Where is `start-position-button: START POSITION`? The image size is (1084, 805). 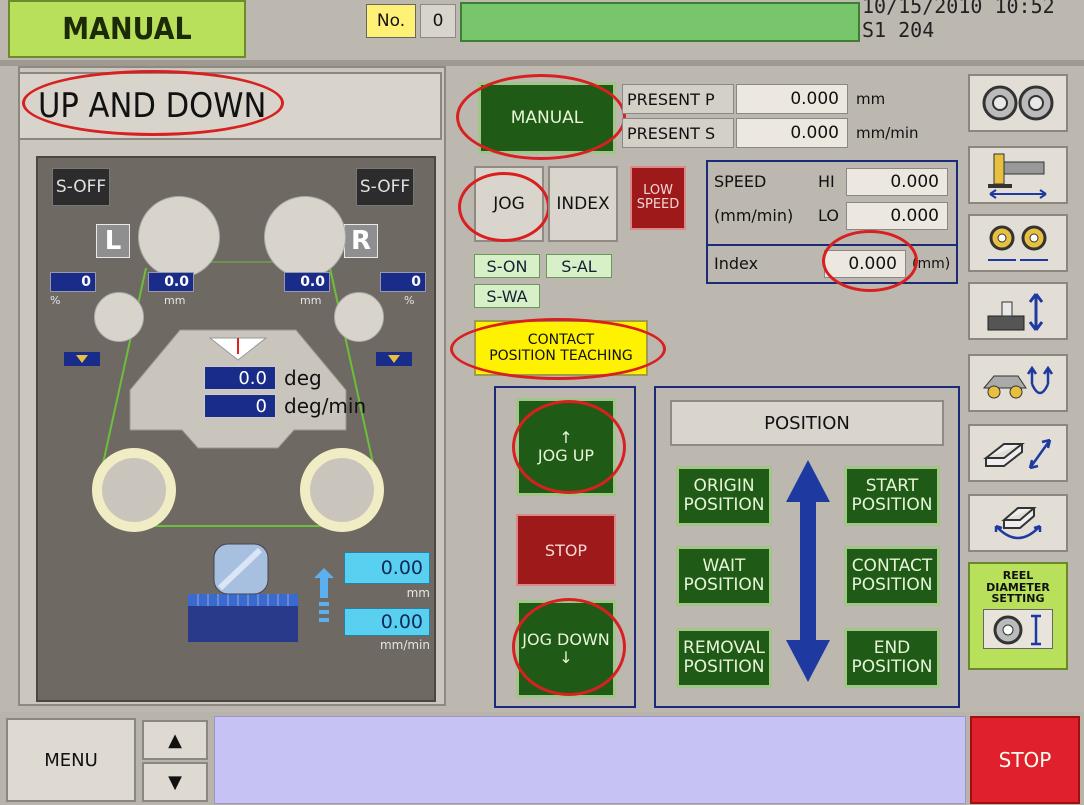 start-position-button: START POSITION is located at coordinates (892, 496).